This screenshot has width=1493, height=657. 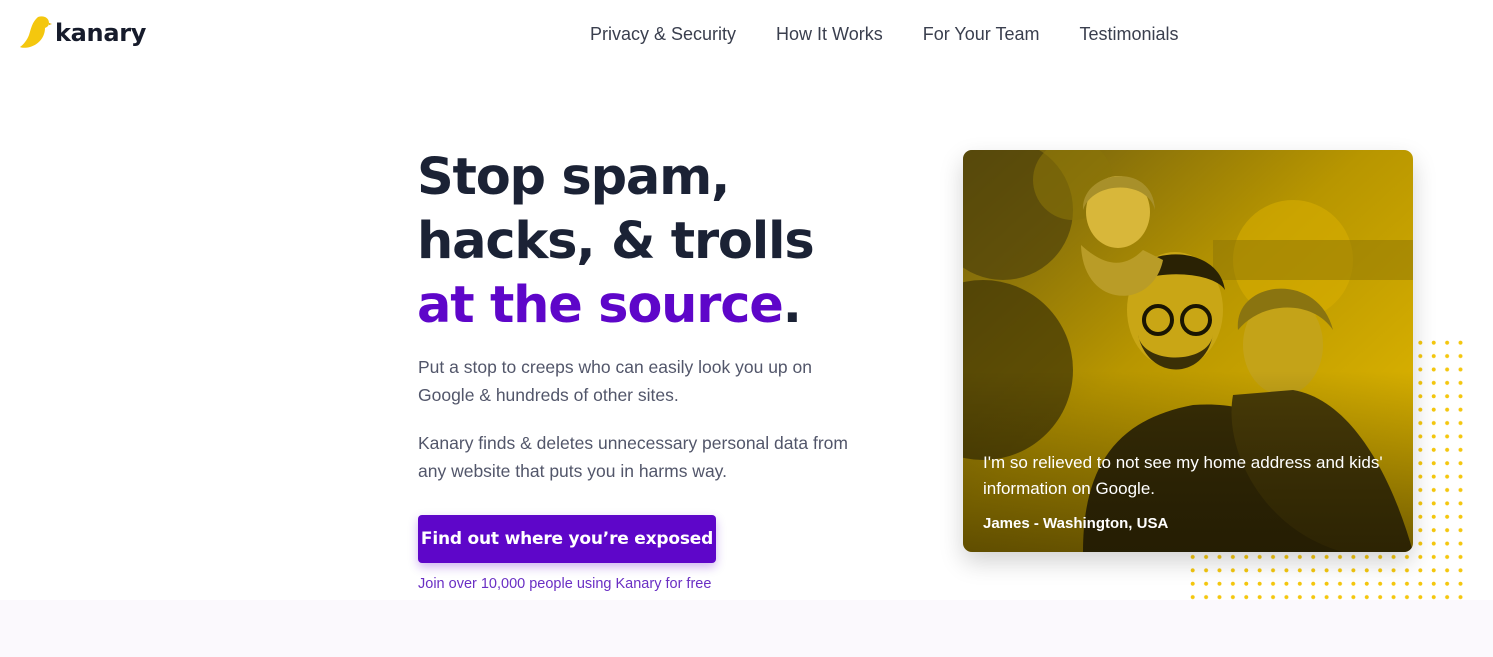 I want to click on hero-title-period: ., so click(x=792, y=305).